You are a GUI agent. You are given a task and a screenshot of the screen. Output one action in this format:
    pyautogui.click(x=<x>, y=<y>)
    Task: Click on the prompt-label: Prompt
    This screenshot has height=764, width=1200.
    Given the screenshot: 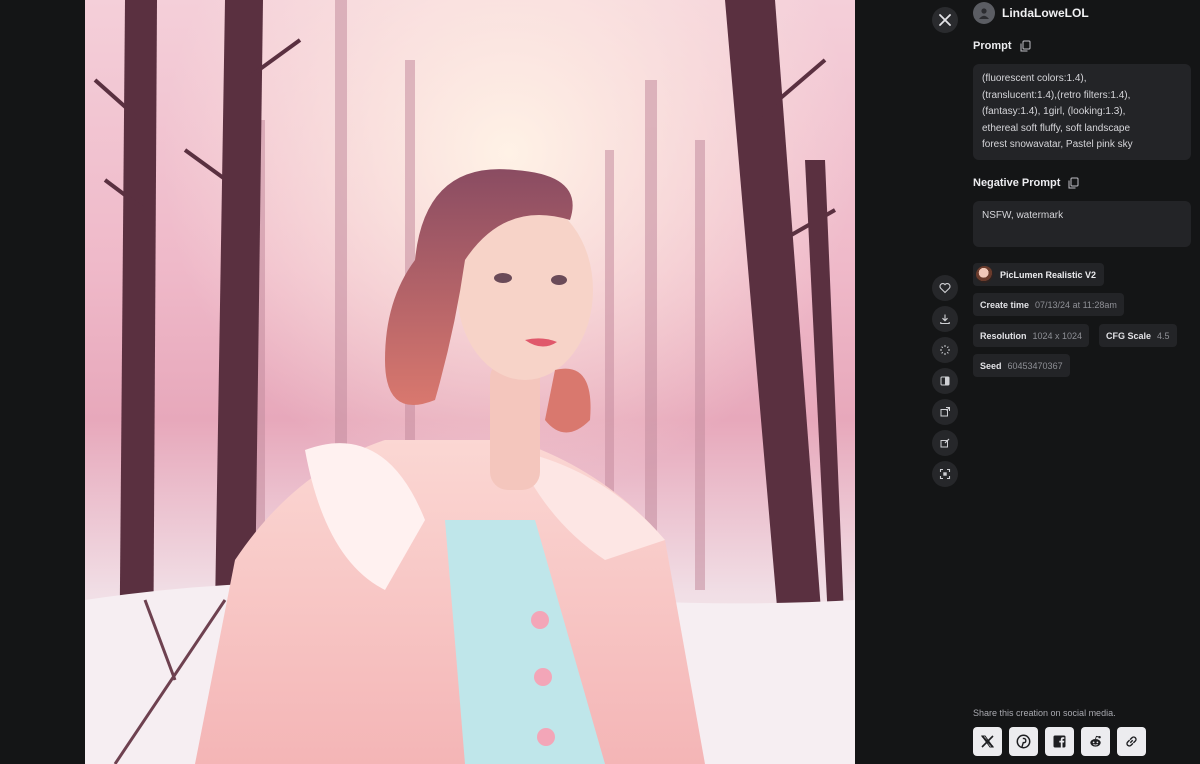 What is the action you would take?
    pyautogui.click(x=992, y=46)
    